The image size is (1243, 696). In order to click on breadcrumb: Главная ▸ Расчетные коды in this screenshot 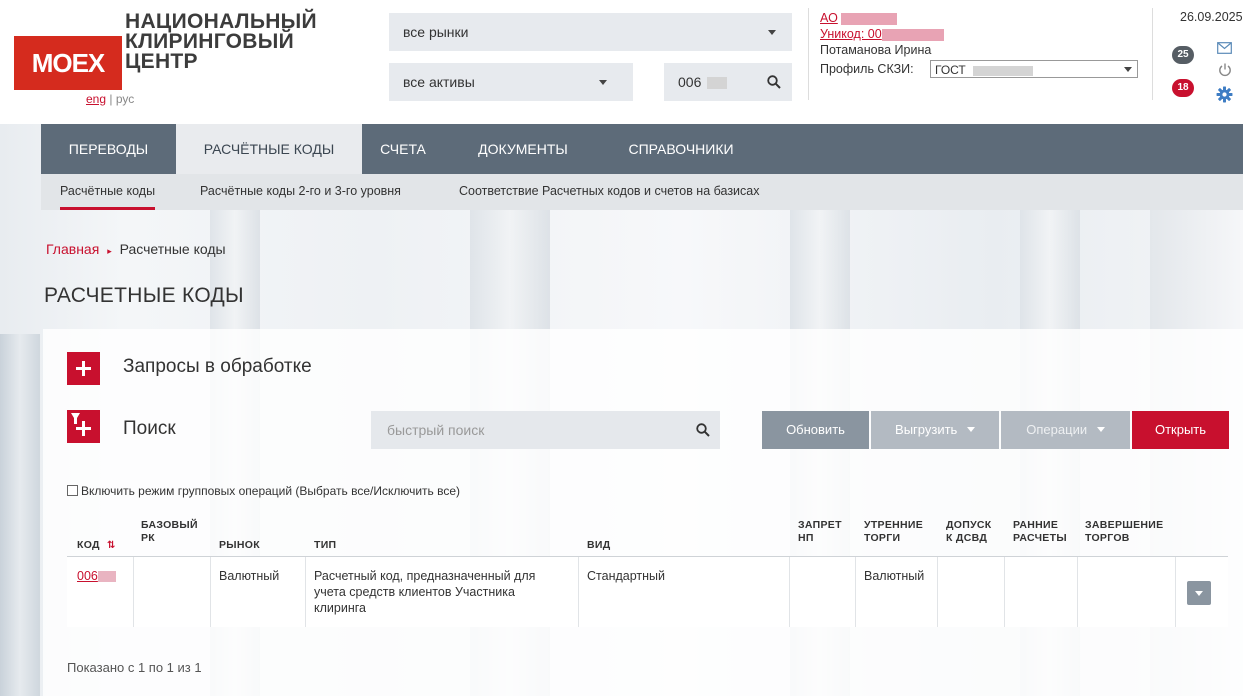, I will do `click(136, 249)`.